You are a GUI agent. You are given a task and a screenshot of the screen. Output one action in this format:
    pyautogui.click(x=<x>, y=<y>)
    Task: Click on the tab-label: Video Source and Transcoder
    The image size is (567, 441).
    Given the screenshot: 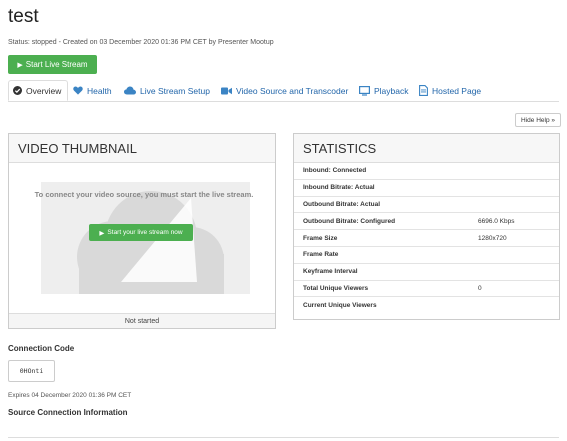 What is the action you would take?
    pyautogui.click(x=292, y=90)
    